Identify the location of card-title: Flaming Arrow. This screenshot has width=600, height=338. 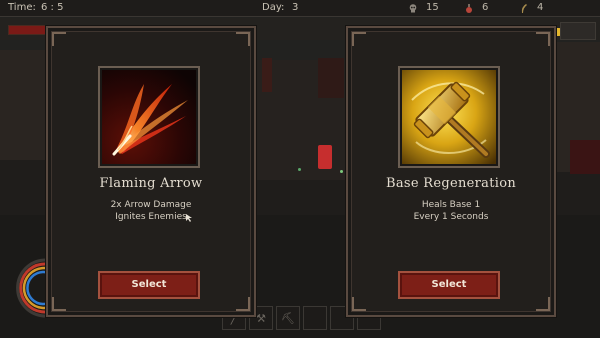
(151, 183).